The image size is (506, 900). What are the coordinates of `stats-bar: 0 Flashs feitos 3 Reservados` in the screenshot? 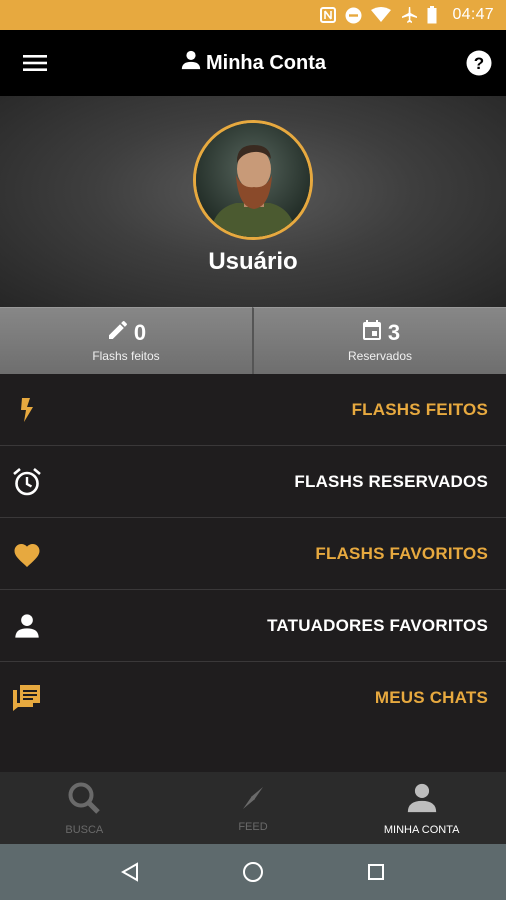 It's located at (253, 340).